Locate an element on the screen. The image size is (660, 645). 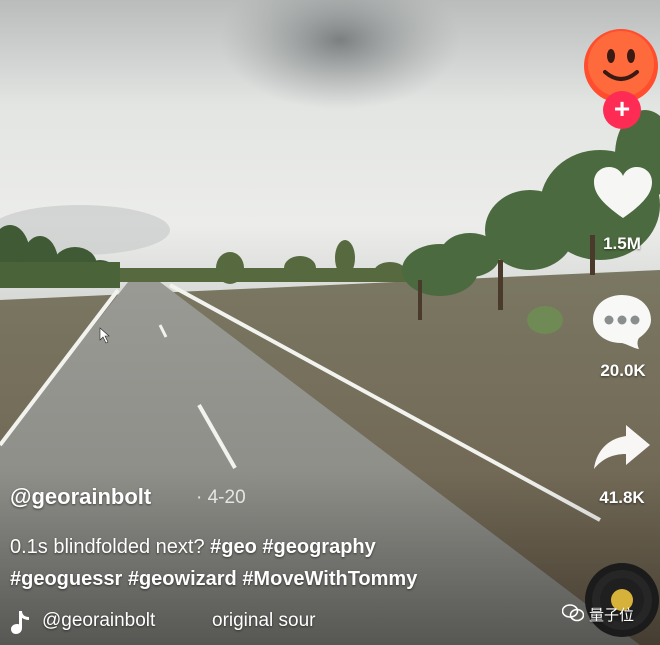
share-arrow-icon is located at coordinates (622, 448).